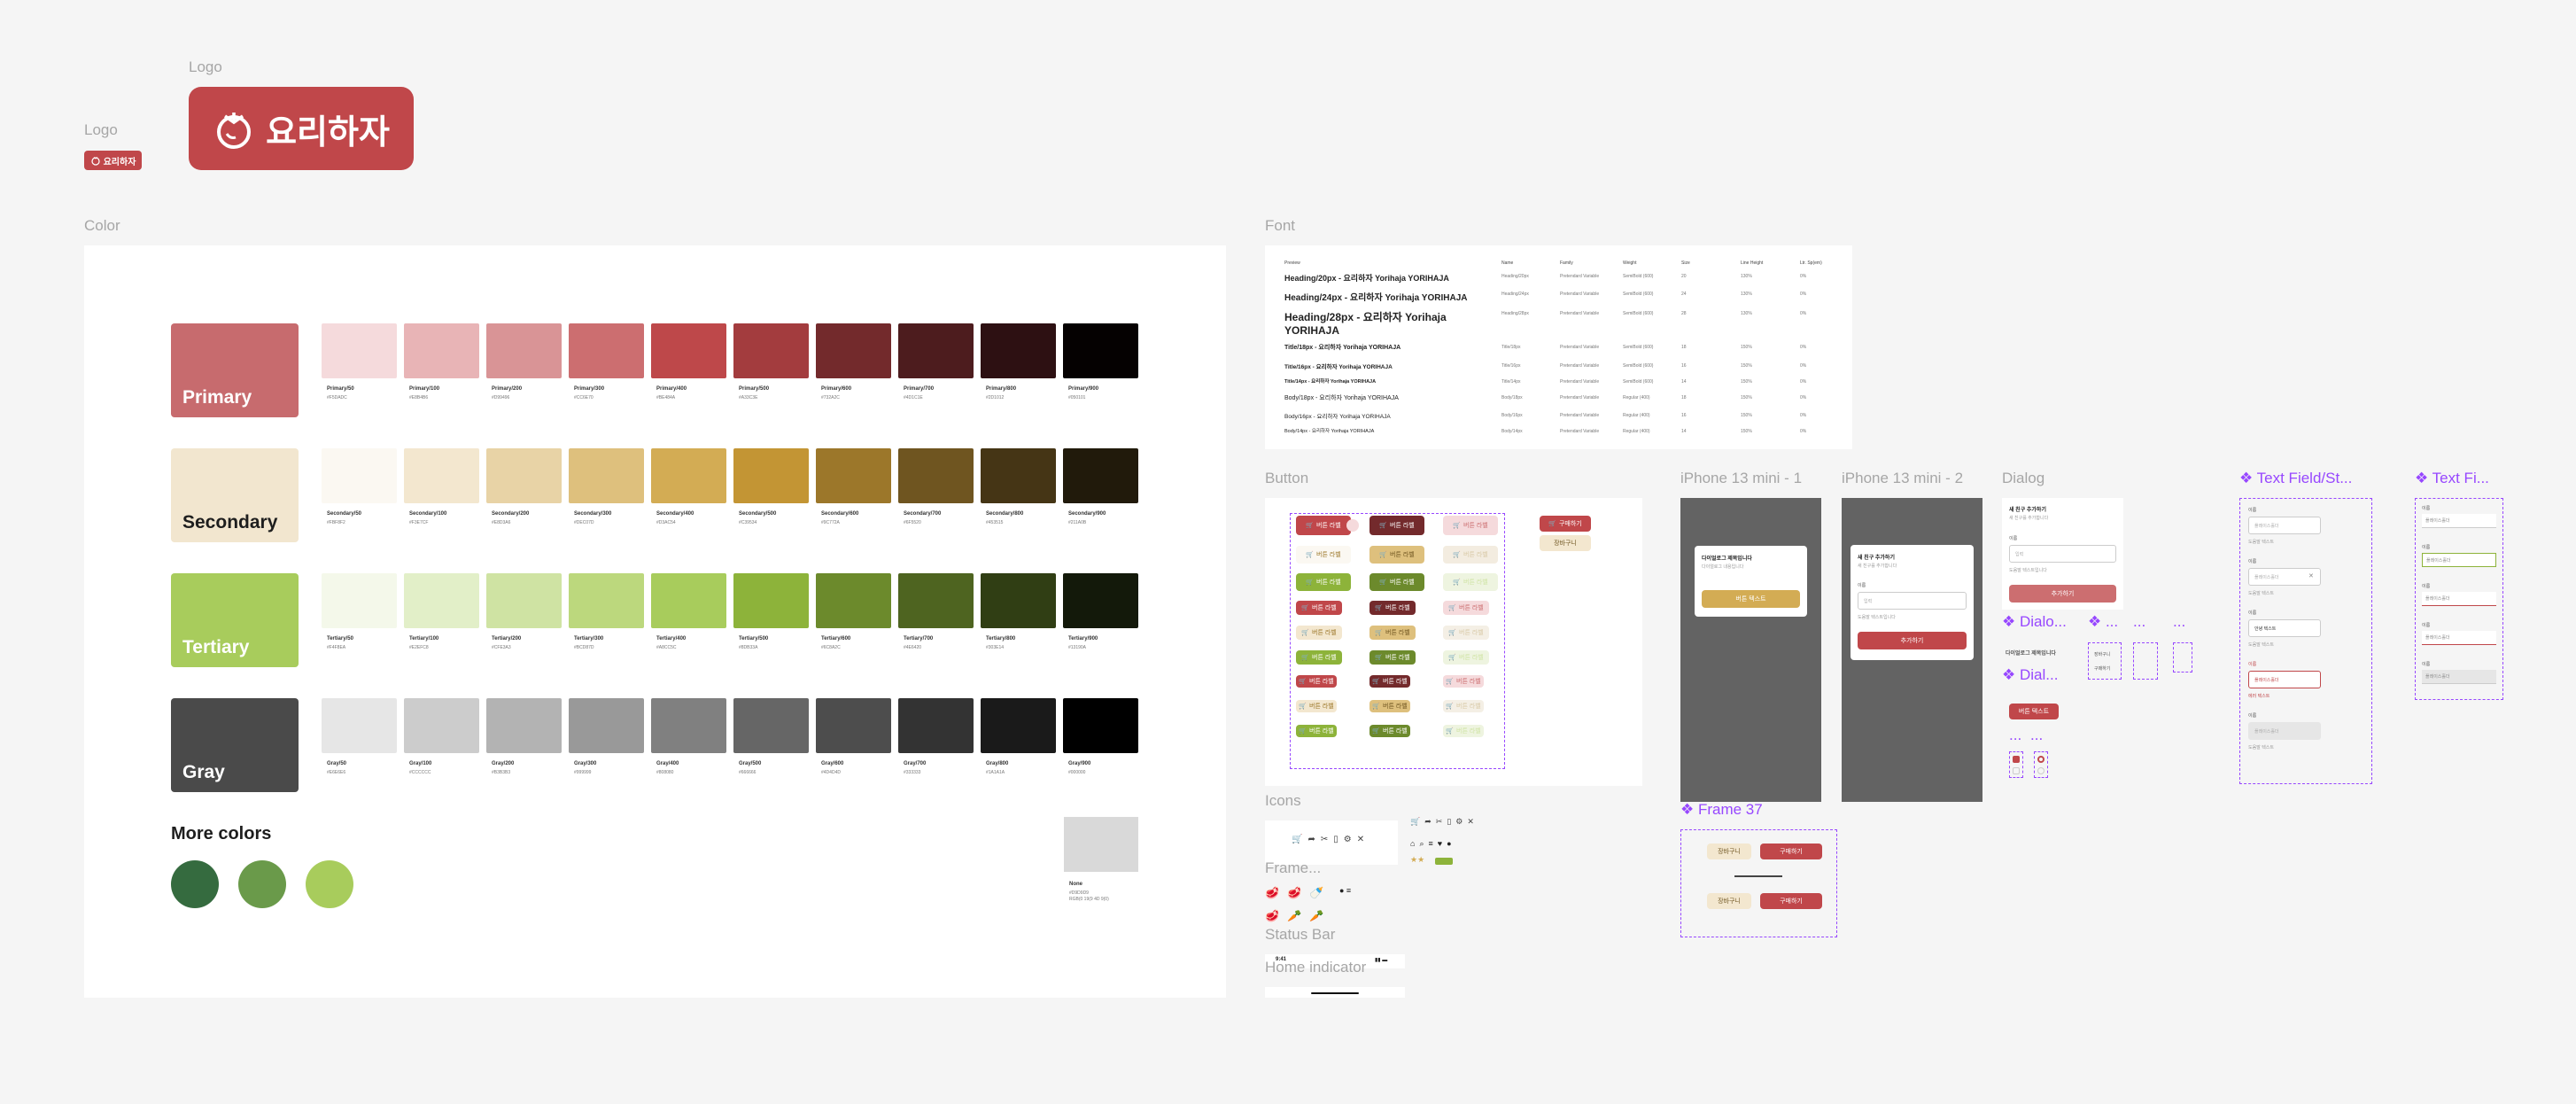  I want to click on text-field-helper: 도움말 텍스트, so click(2261, 593).